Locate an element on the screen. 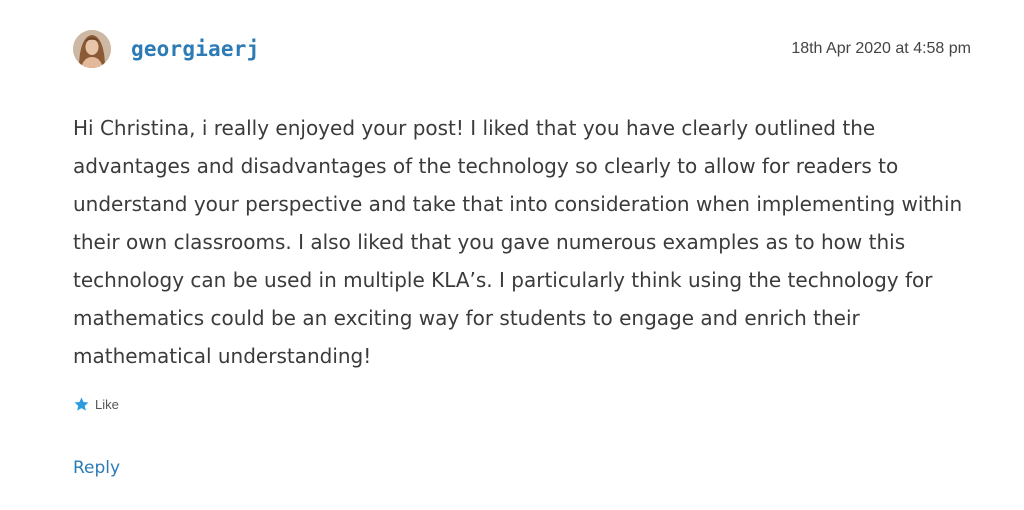  like-label: Like is located at coordinates (107, 404).